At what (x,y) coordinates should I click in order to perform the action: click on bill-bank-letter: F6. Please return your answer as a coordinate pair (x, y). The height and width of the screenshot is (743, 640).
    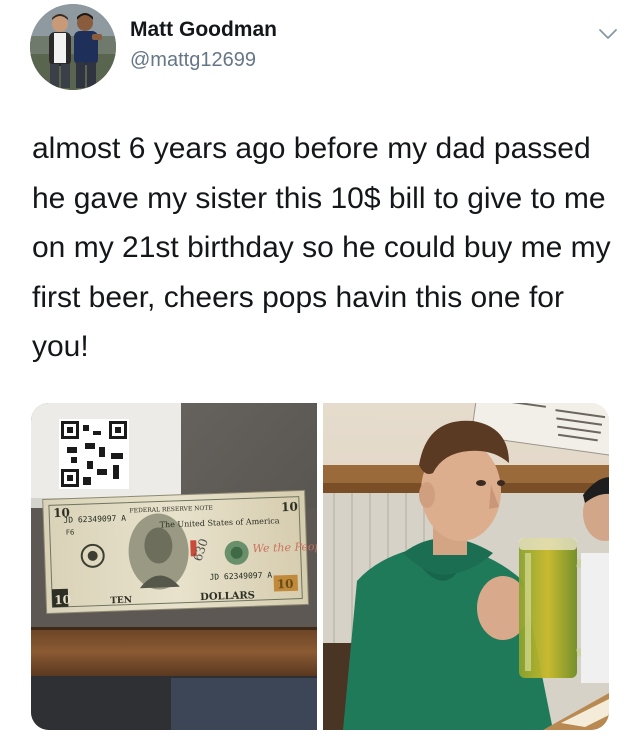
    Looking at the image, I should click on (70, 532).